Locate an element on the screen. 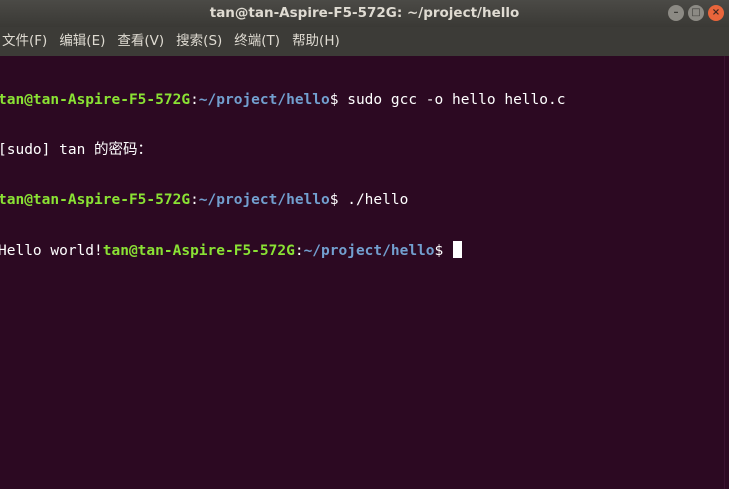 This screenshot has width=729, height=489. maximize-icon: □ is located at coordinates (696, 12).